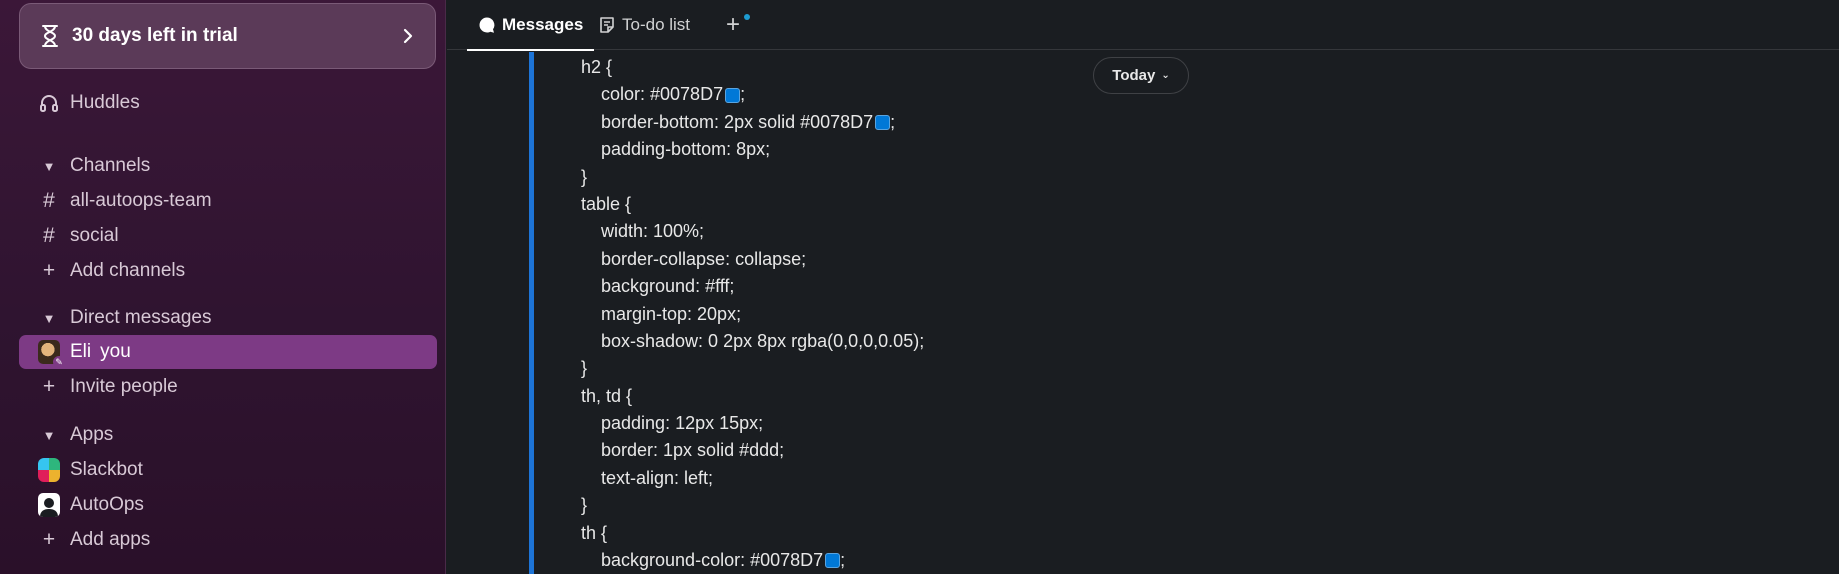 The width and height of the screenshot is (1839, 574). I want to click on app-name: Slackbot, so click(106, 469).